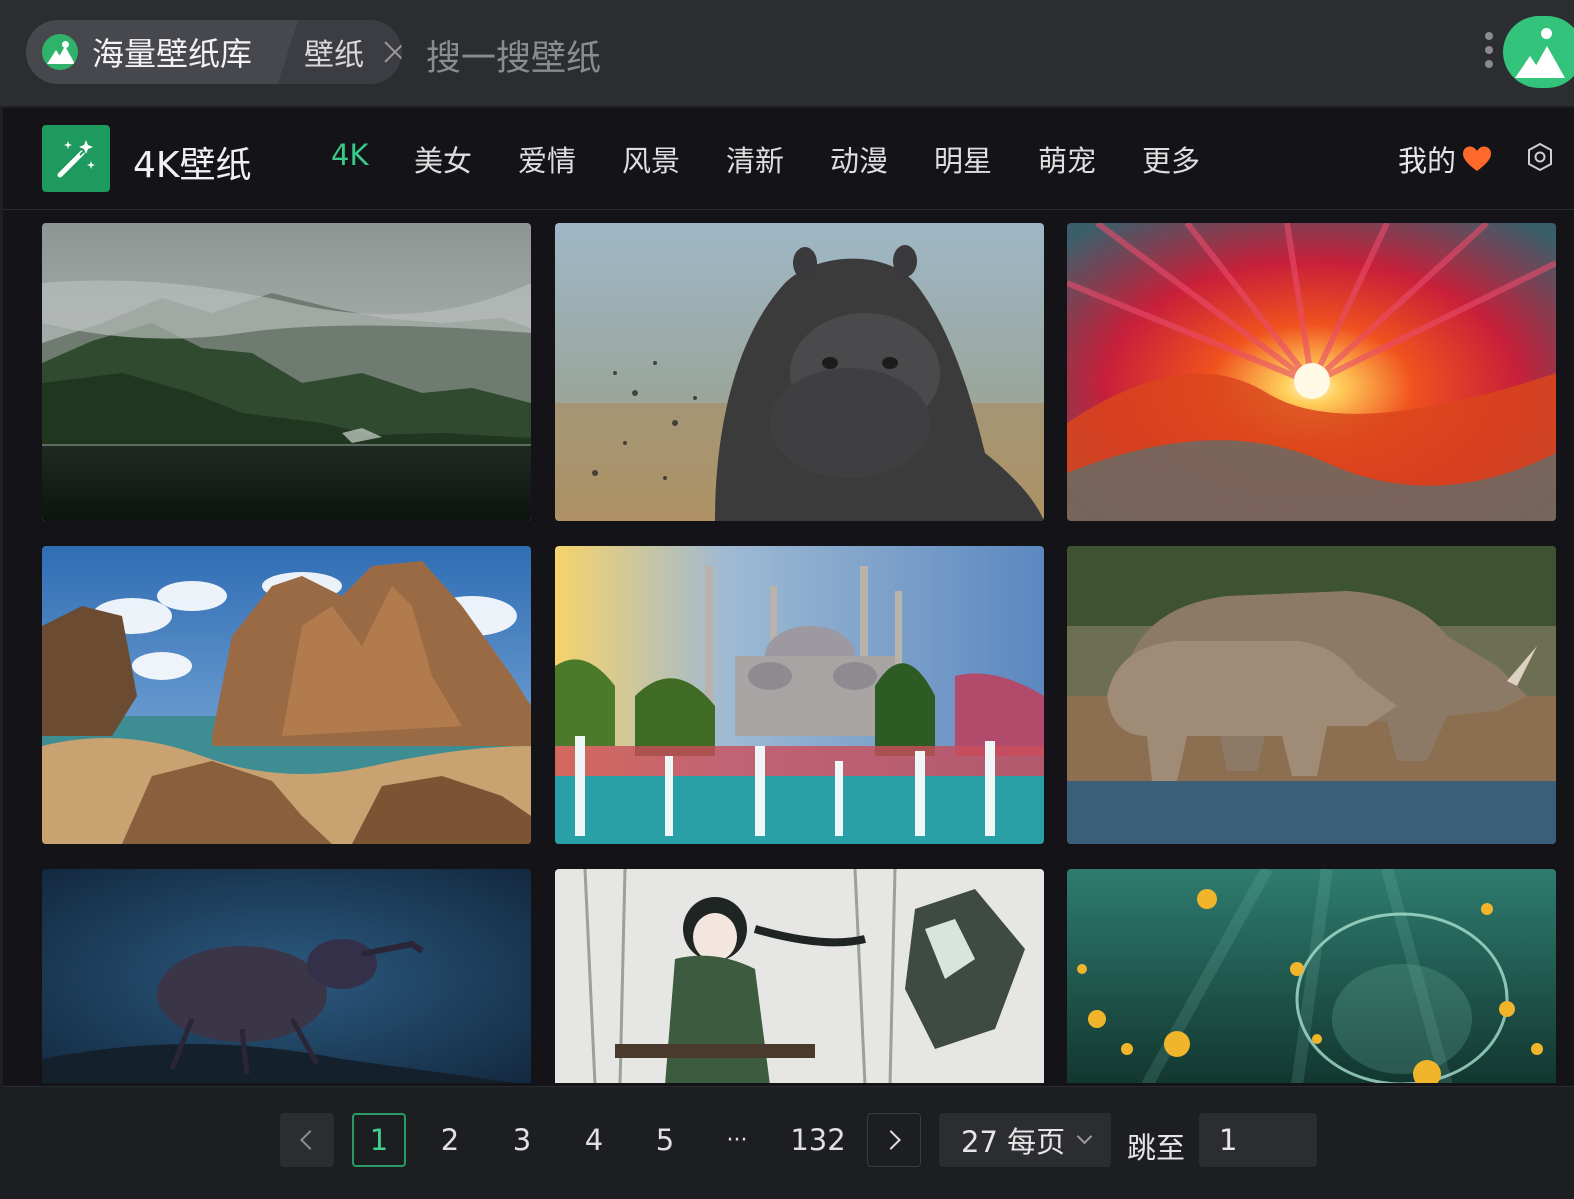 This screenshot has height=1199, width=1574. Describe the element at coordinates (594, 1140) in the screenshot. I see `page-button: 4` at that location.